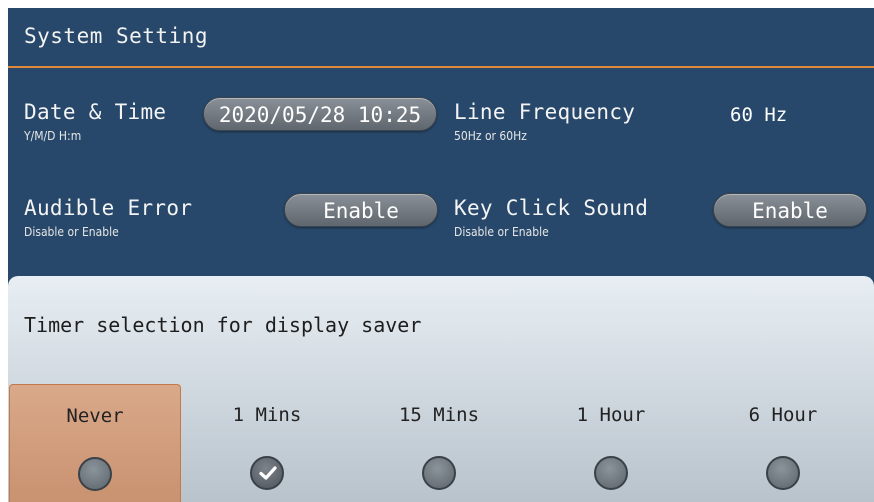 The height and width of the screenshot is (502, 874). What do you see at coordinates (116, 36) in the screenshot?
I see `page-title: System Setting` at bounding box center [116, 36].